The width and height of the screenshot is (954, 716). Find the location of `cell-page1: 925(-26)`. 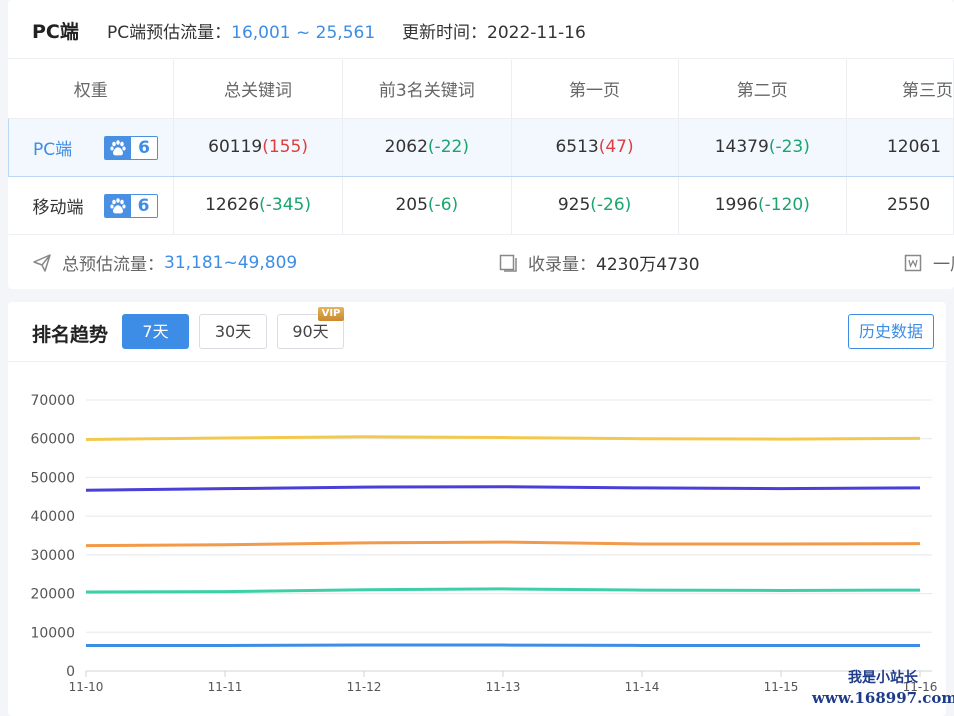

cell-page1: 925(-26) is located at coordinates (595, 205).